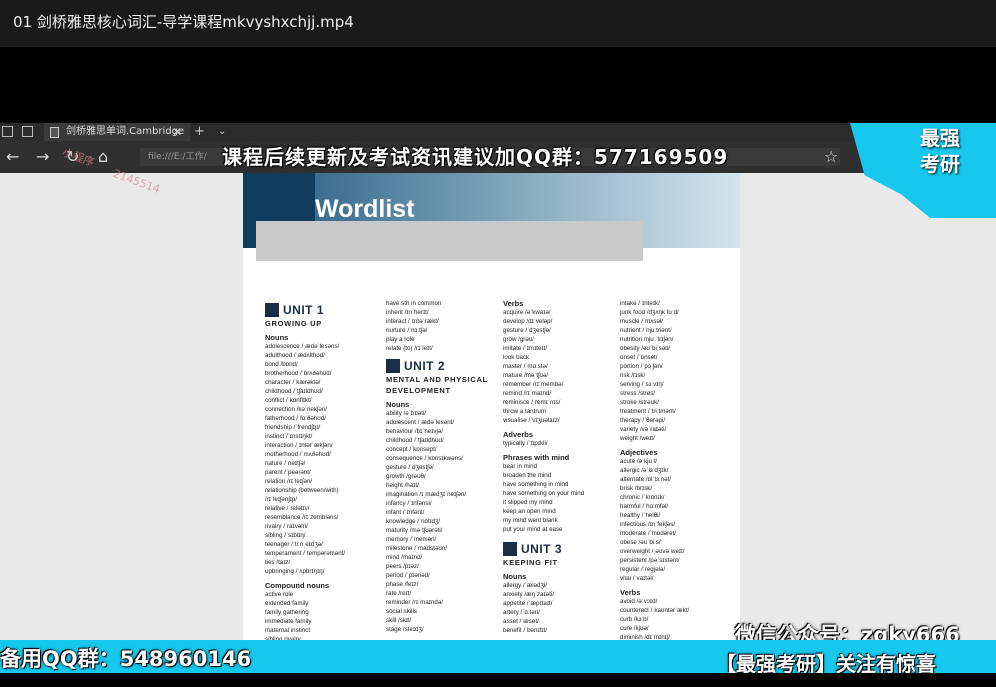  I want to click on back-icon: ←, so click(13, 156).